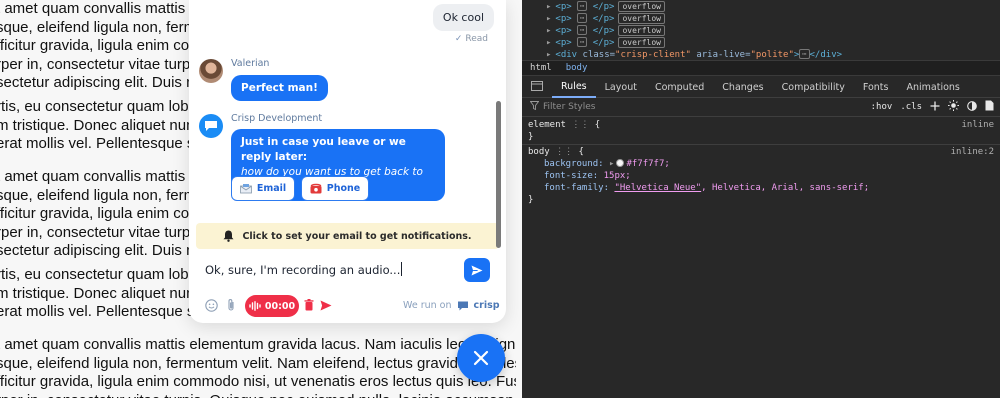  I want to click on element-rule-header: element ⋮⋮ {, so click(564, 125).